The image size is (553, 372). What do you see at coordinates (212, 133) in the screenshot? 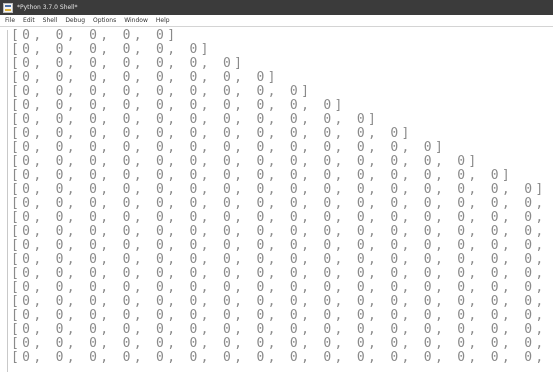
I see `output-line: [0, 0, 0, 0, 0, 0, 0, 0, 0, 0, 0, 0]` at bounding box center [212, 133].